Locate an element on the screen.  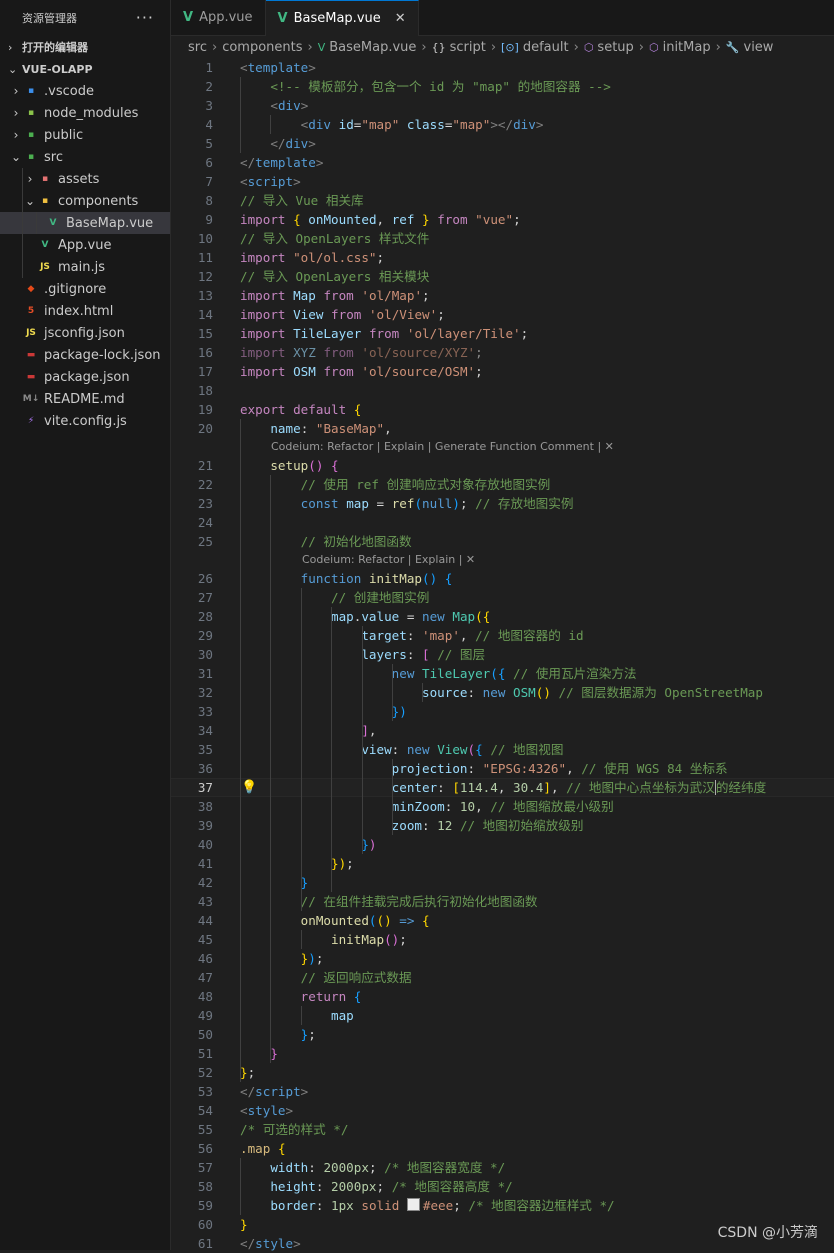
tree-item: JS main.js is located at coordinates (85, 267).